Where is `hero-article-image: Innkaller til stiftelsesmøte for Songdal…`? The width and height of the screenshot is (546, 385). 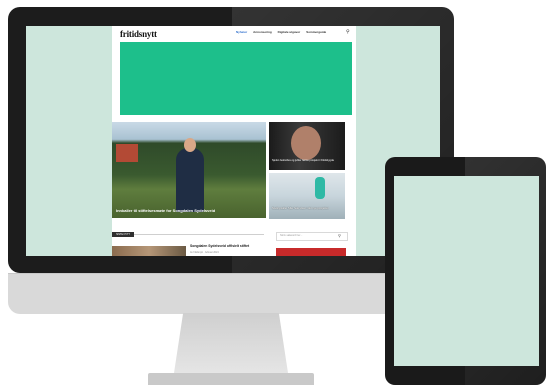 hero-article-image: Innkaller til stiftelsesmøte for Songdal… is located at coordinates (189, 170).